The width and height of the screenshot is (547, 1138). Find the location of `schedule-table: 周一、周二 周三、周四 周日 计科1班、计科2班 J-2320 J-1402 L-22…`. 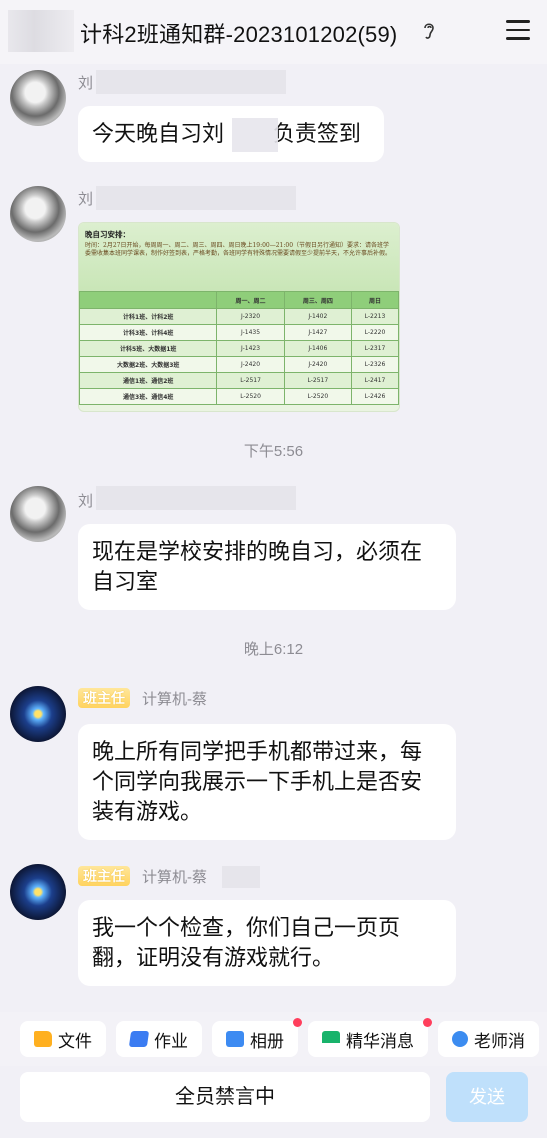

schedule-table: 周一、周二 周三、周四 周日 计科1班、计科2班 J-2320 J-1402 L-22… is located at coordinates (239, 348).